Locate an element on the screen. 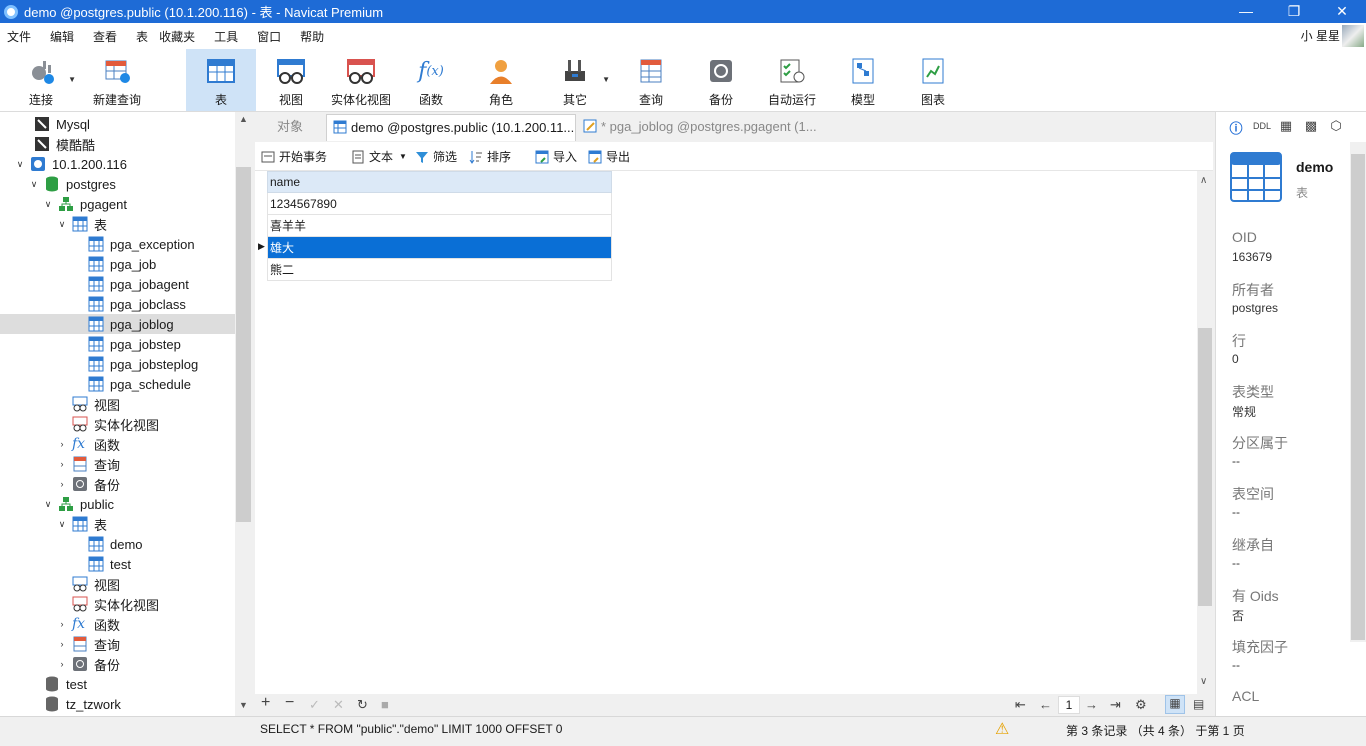 This screenshot has width=1366, height=746. filter-button: 筛选 is located at coordinates (436, 156).